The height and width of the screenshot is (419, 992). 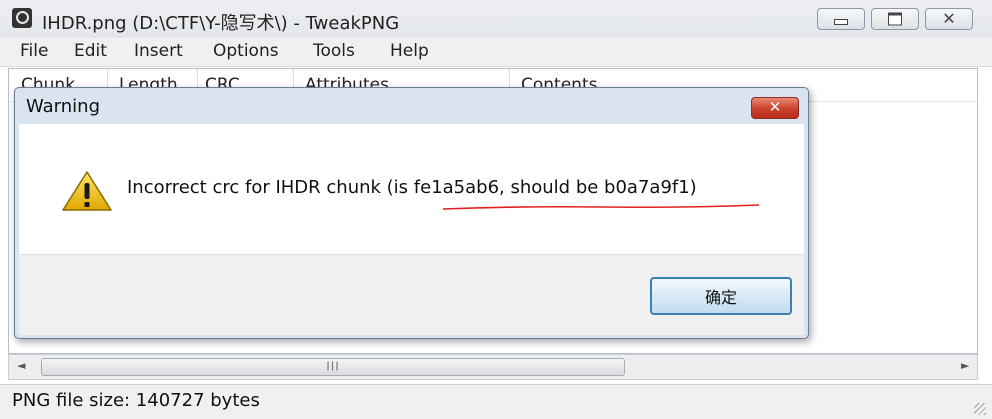 I want to click on dialog-title: Warning, so click(x=63, y=106).